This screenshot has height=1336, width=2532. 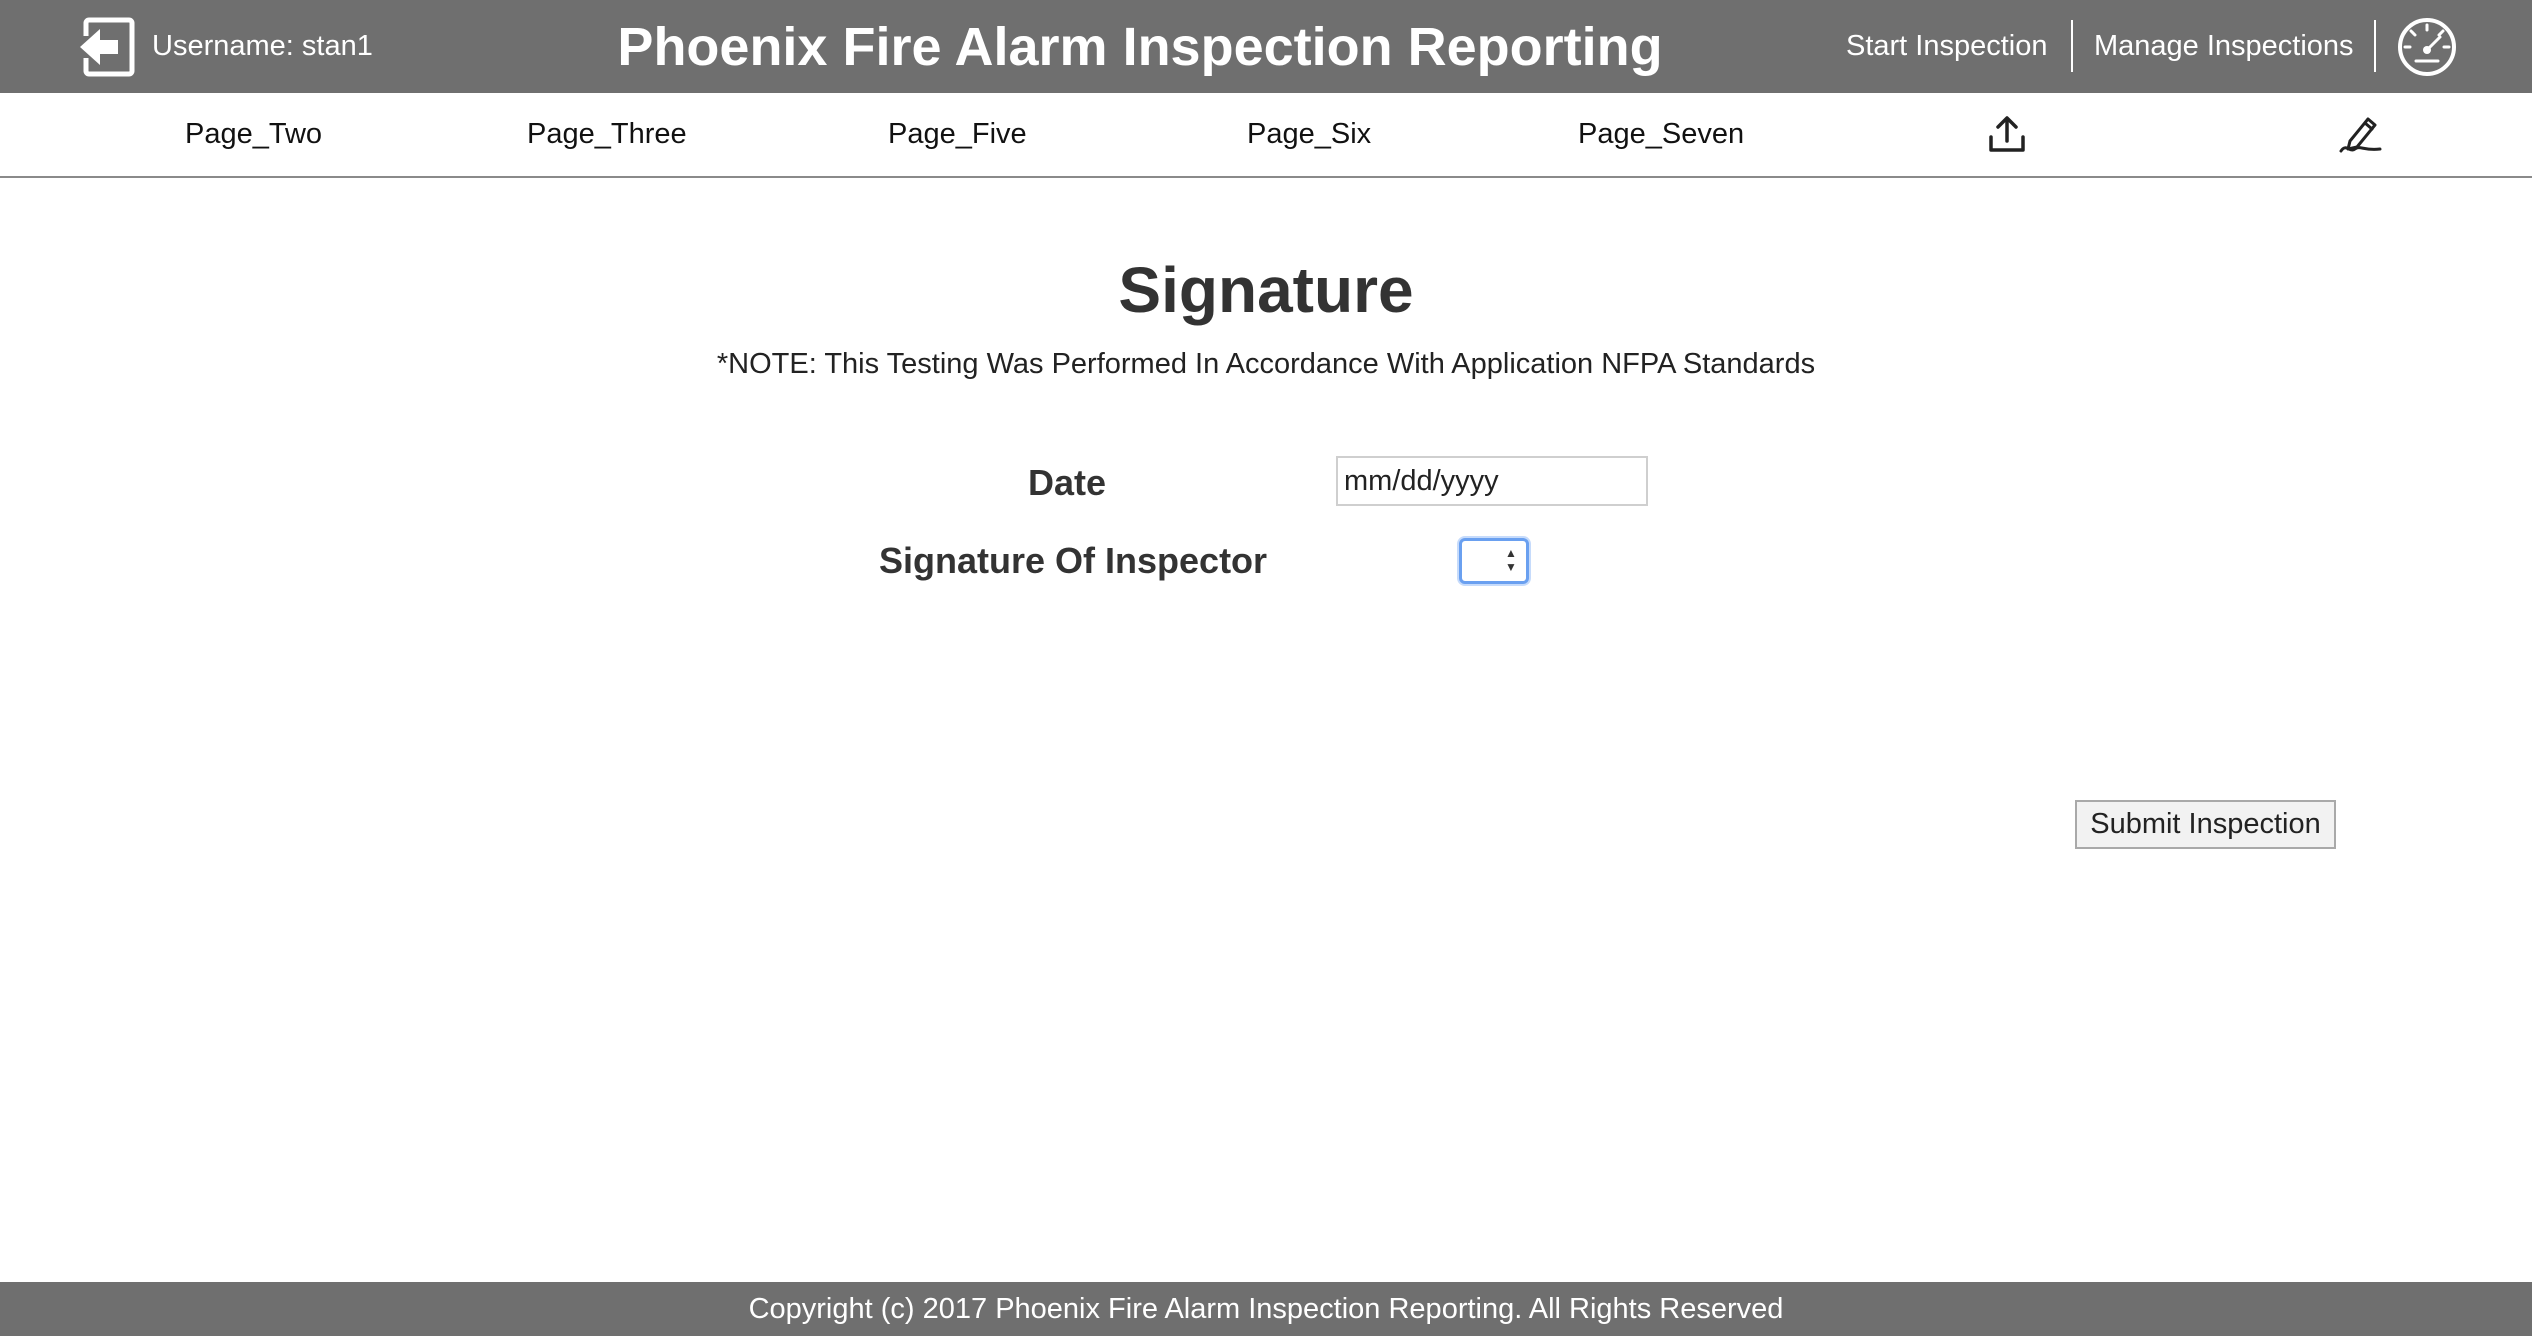 What do you see at coordinates (253, 134) in the screenshot?
I see `nav-page-two: Page_Two` at bounding box center [253, 134].